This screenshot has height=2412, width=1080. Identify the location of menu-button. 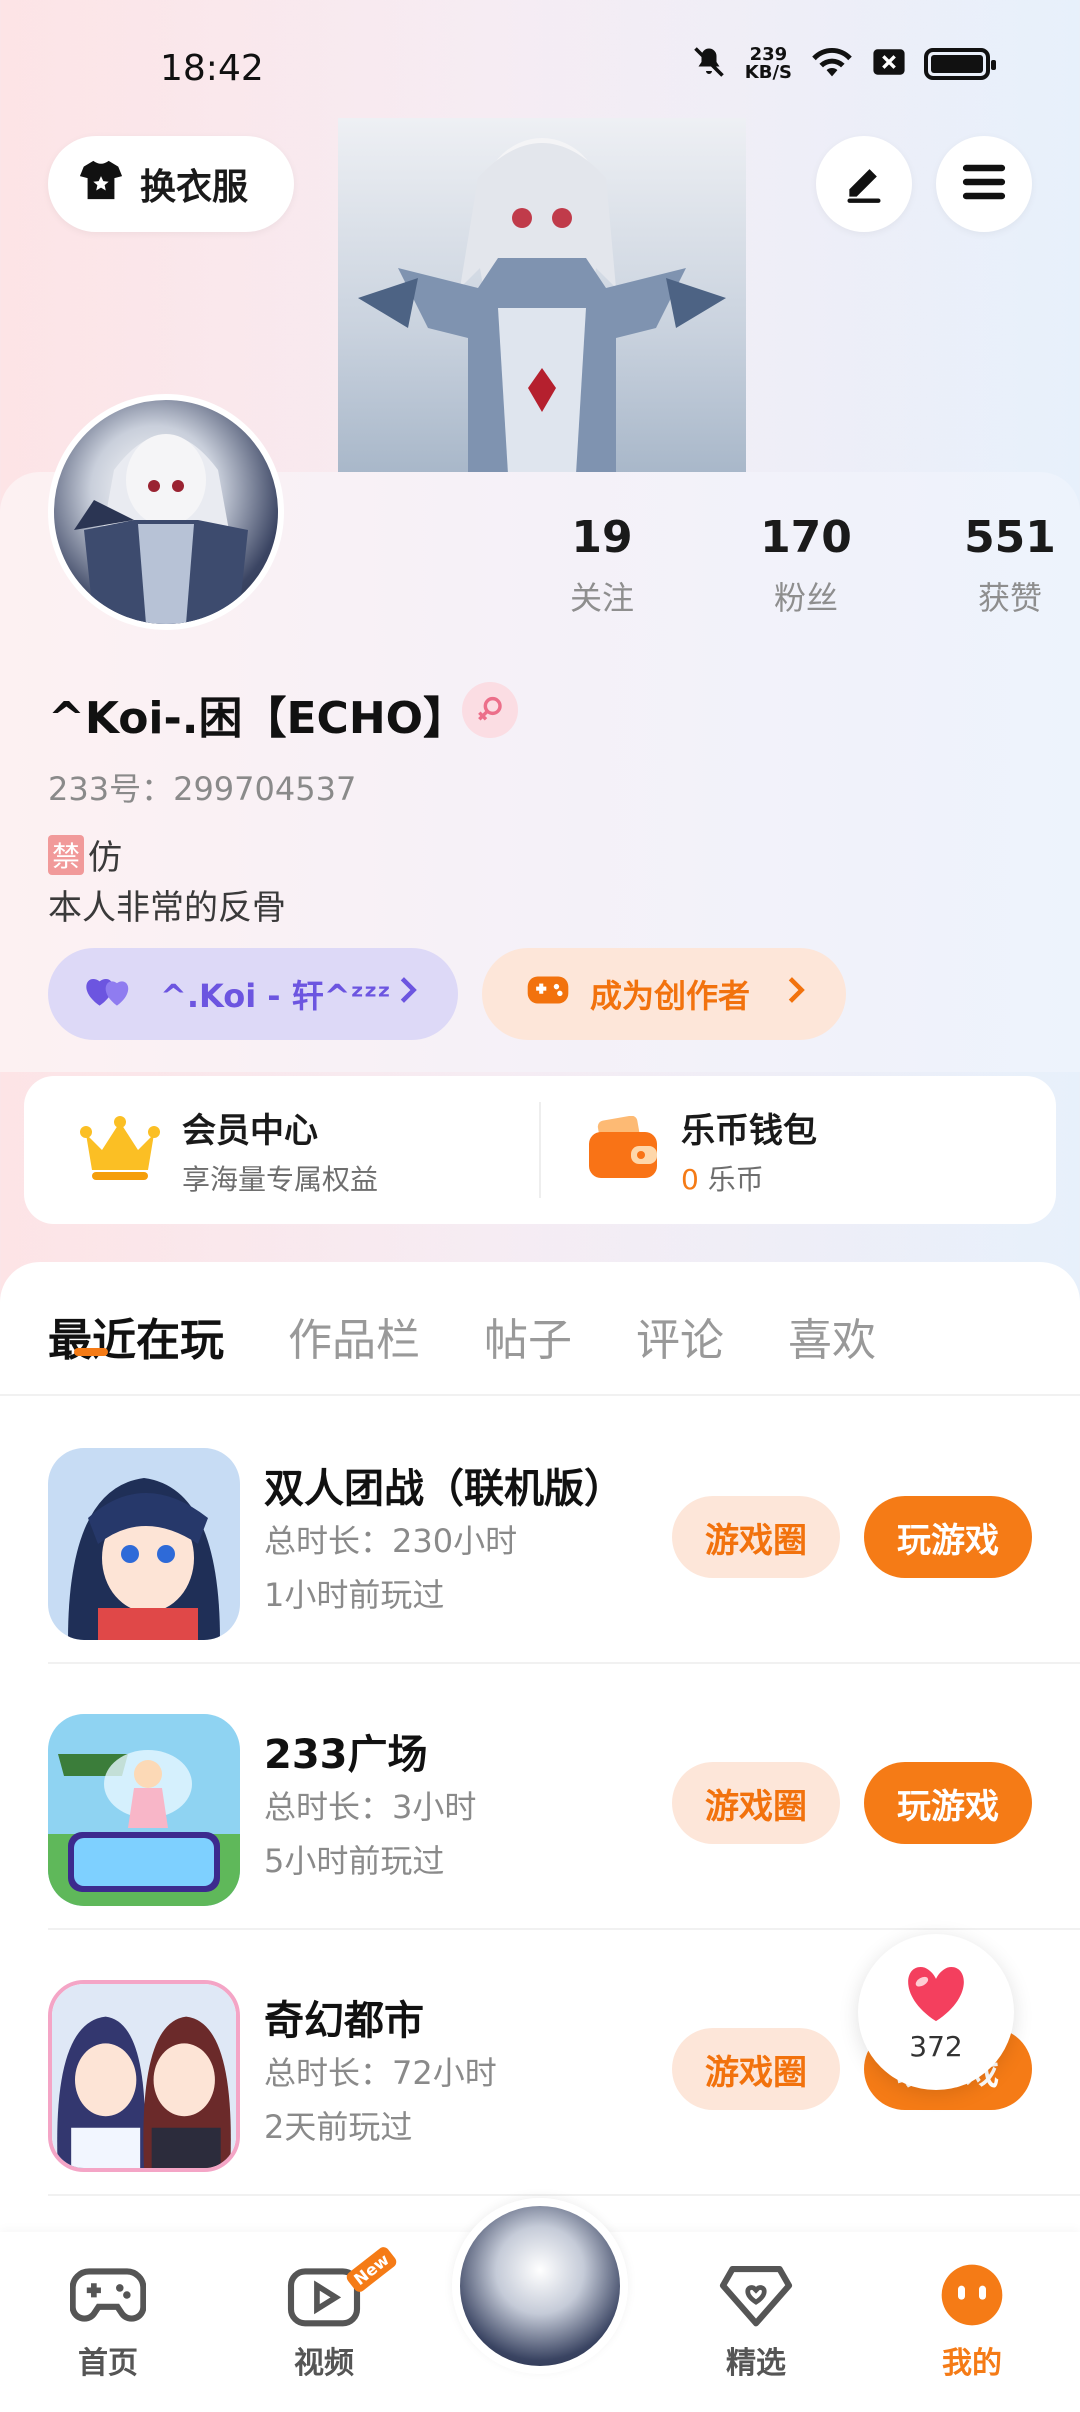
(984, 184).